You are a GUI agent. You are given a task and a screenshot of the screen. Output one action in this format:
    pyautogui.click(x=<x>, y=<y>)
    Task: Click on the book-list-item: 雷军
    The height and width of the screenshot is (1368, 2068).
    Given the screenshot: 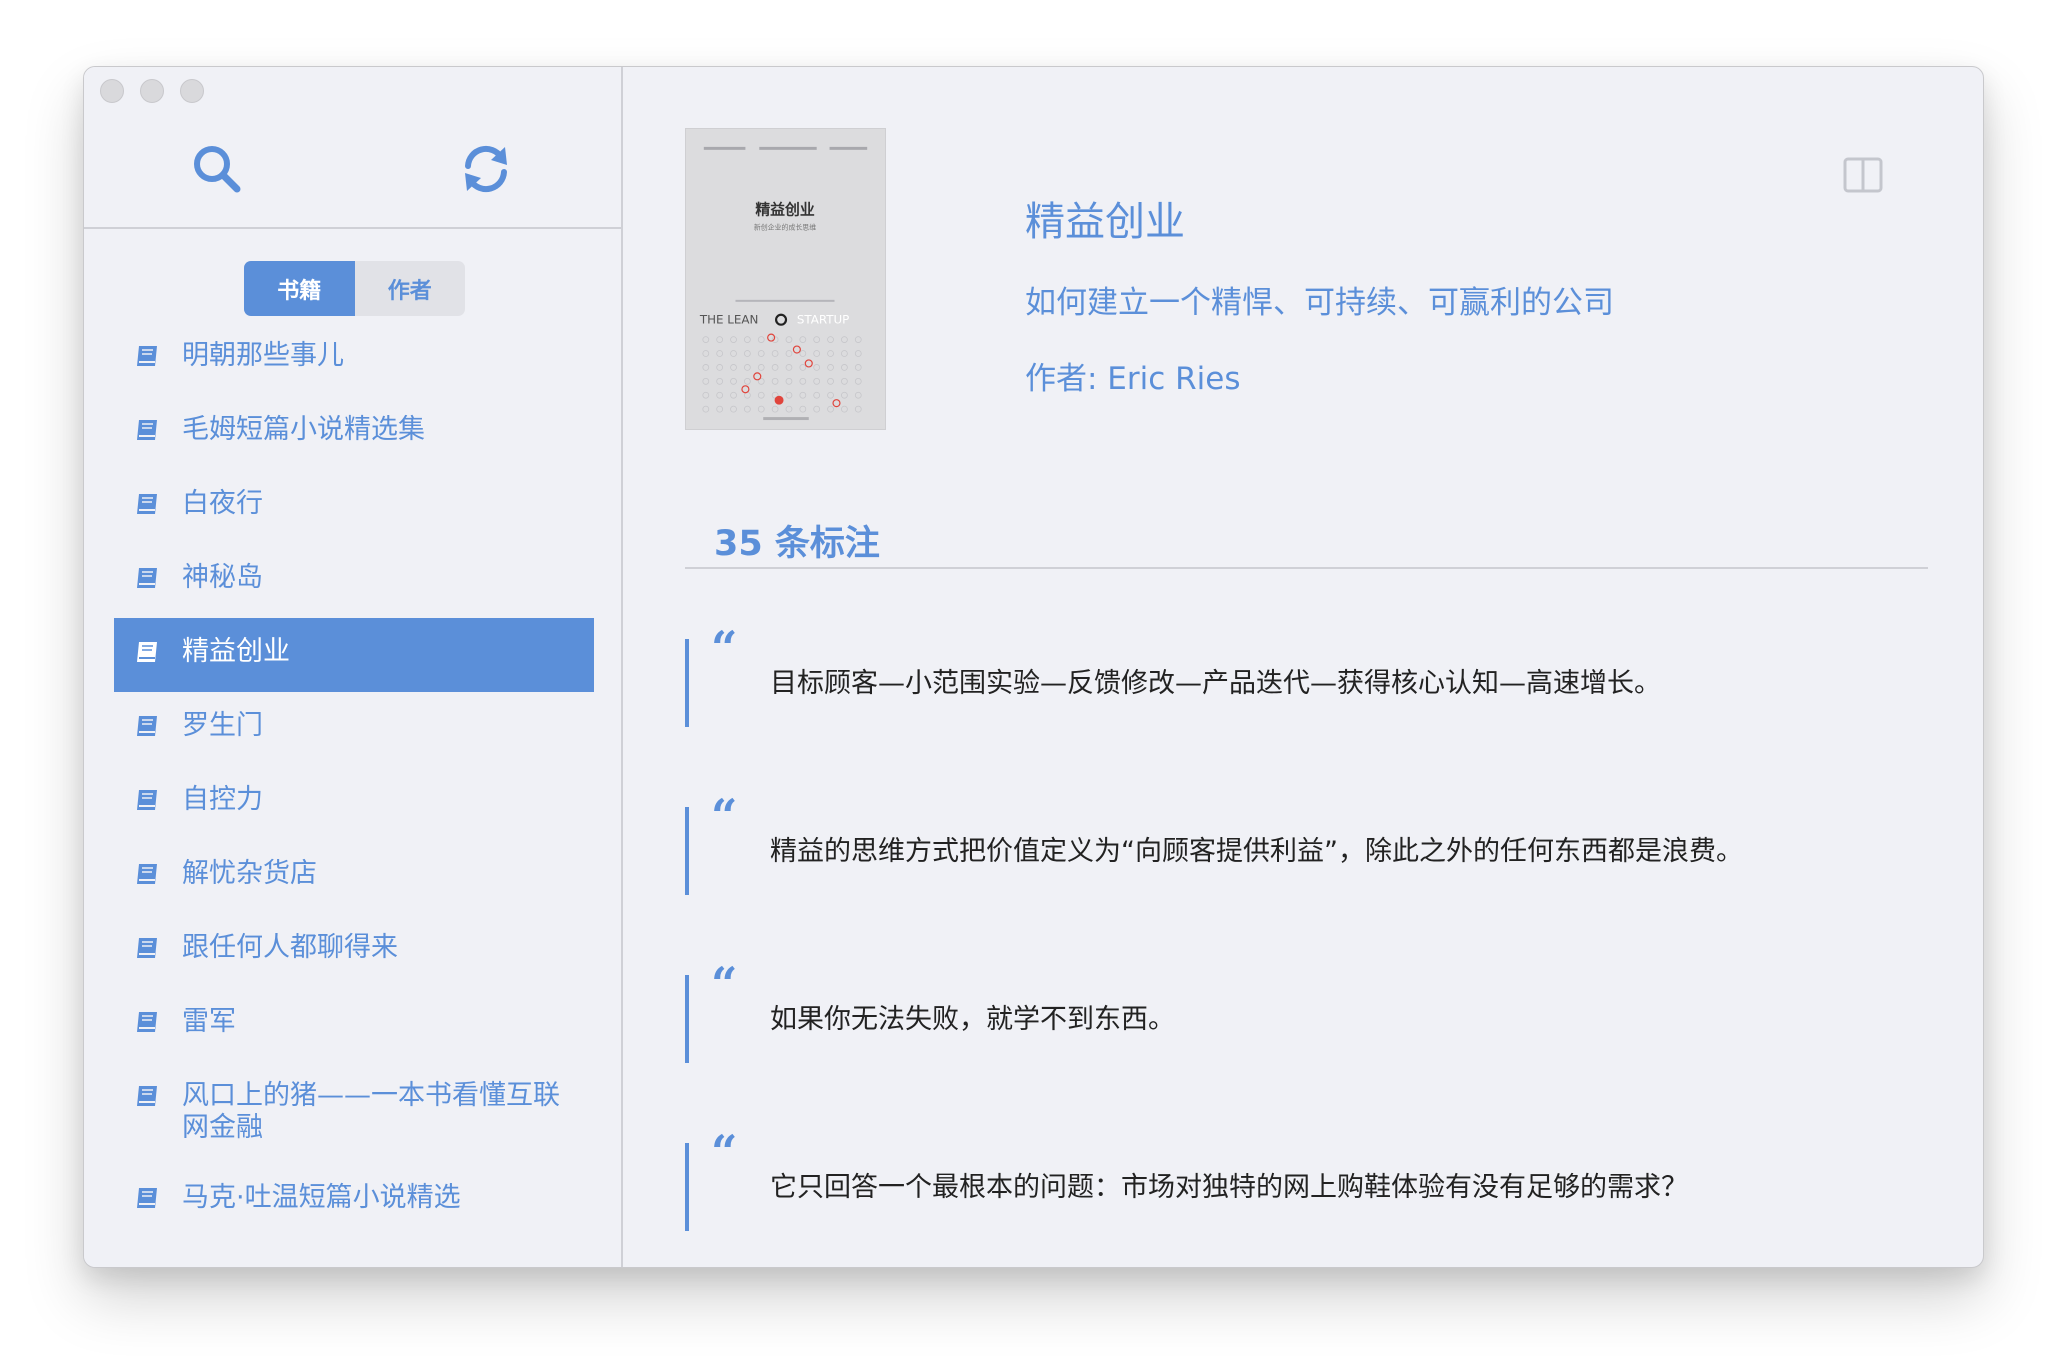 What is the action you would take?
    pyautogui.click(x=354, y=1025)
    